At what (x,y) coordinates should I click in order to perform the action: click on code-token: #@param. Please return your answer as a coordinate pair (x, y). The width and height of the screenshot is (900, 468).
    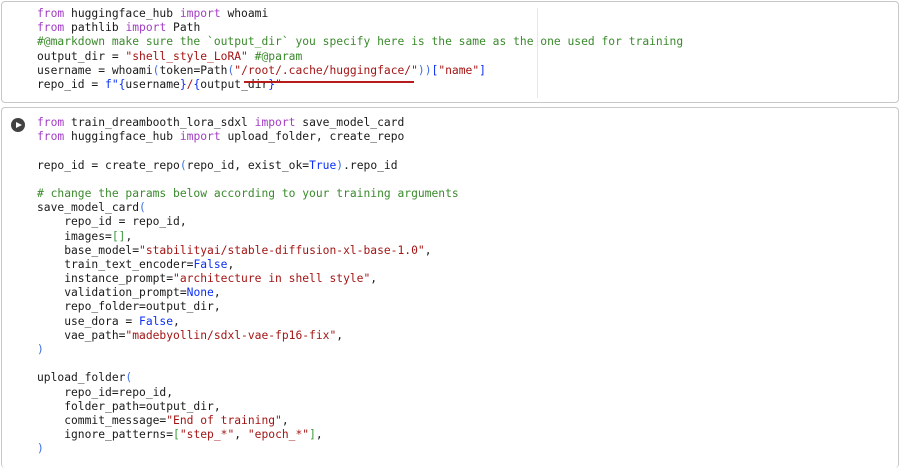
    Looking at the image, I should click on (278, 56).